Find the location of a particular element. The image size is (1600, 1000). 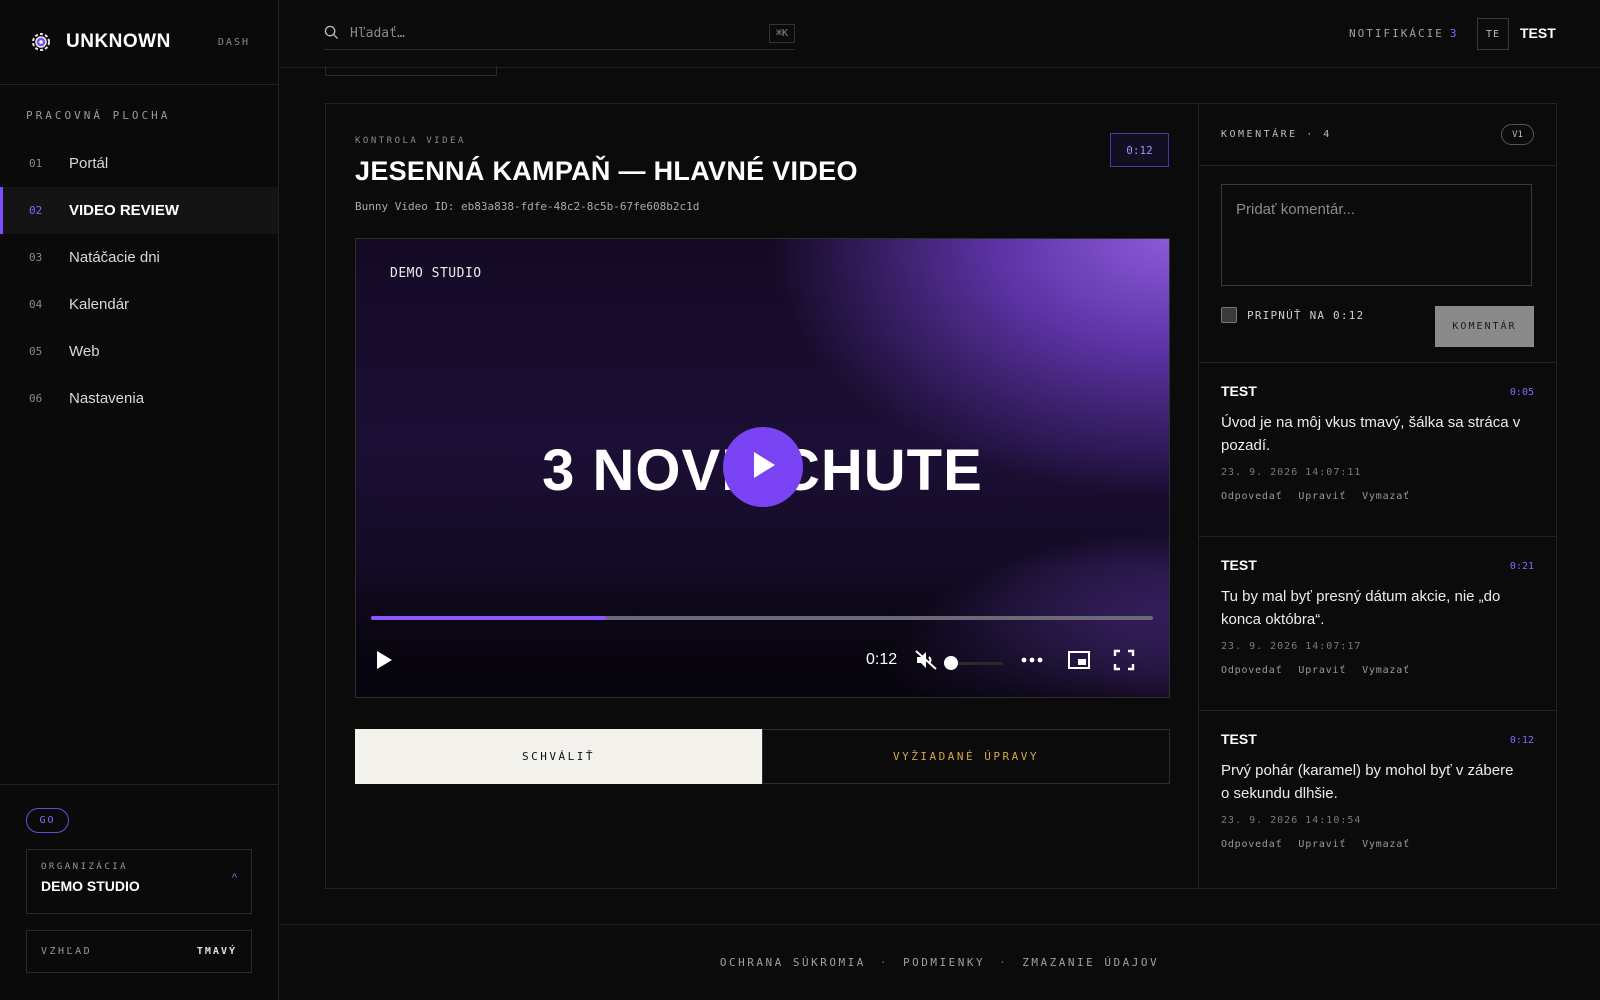

submit-comment-button: KOMENTÁR is located at coordinates (1484, 326).